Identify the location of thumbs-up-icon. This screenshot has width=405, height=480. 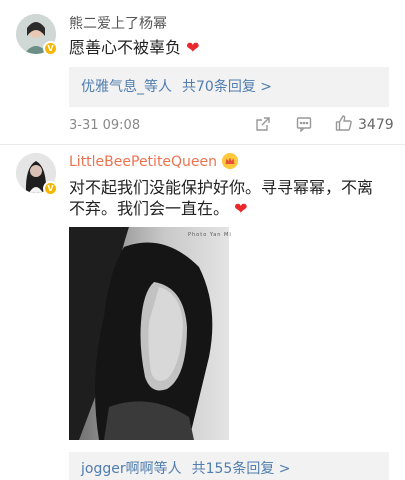
(344, 125).